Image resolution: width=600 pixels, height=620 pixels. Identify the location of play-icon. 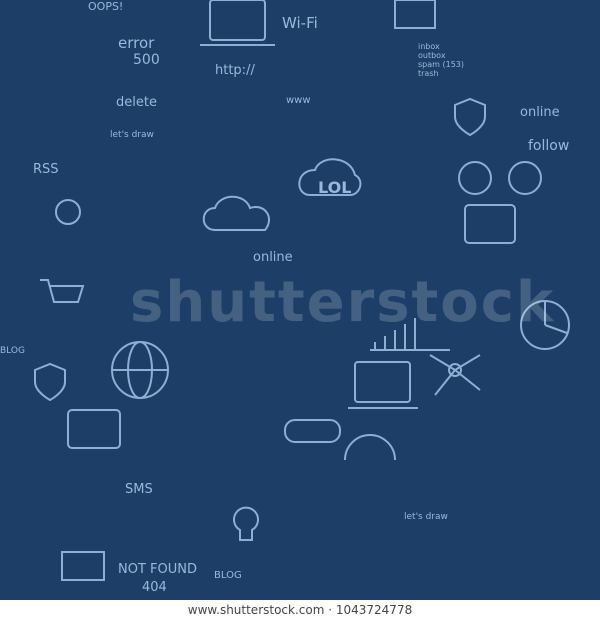
(475, 178).